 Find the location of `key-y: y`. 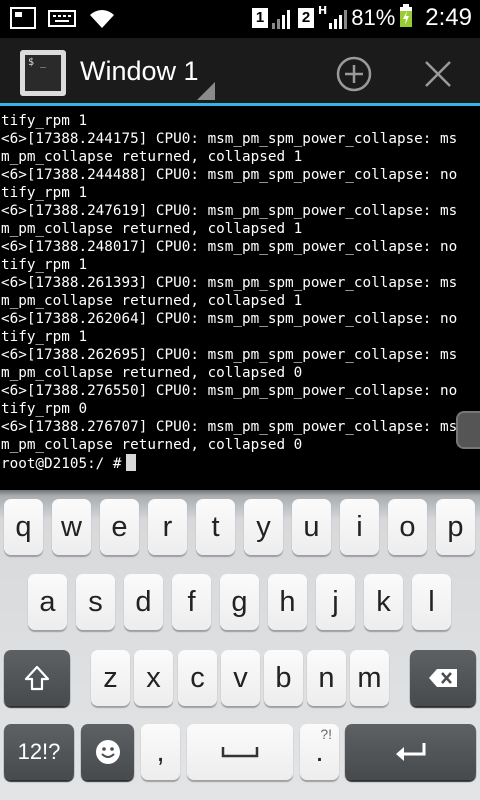

key-y: y is located at coordinates (263, 527).